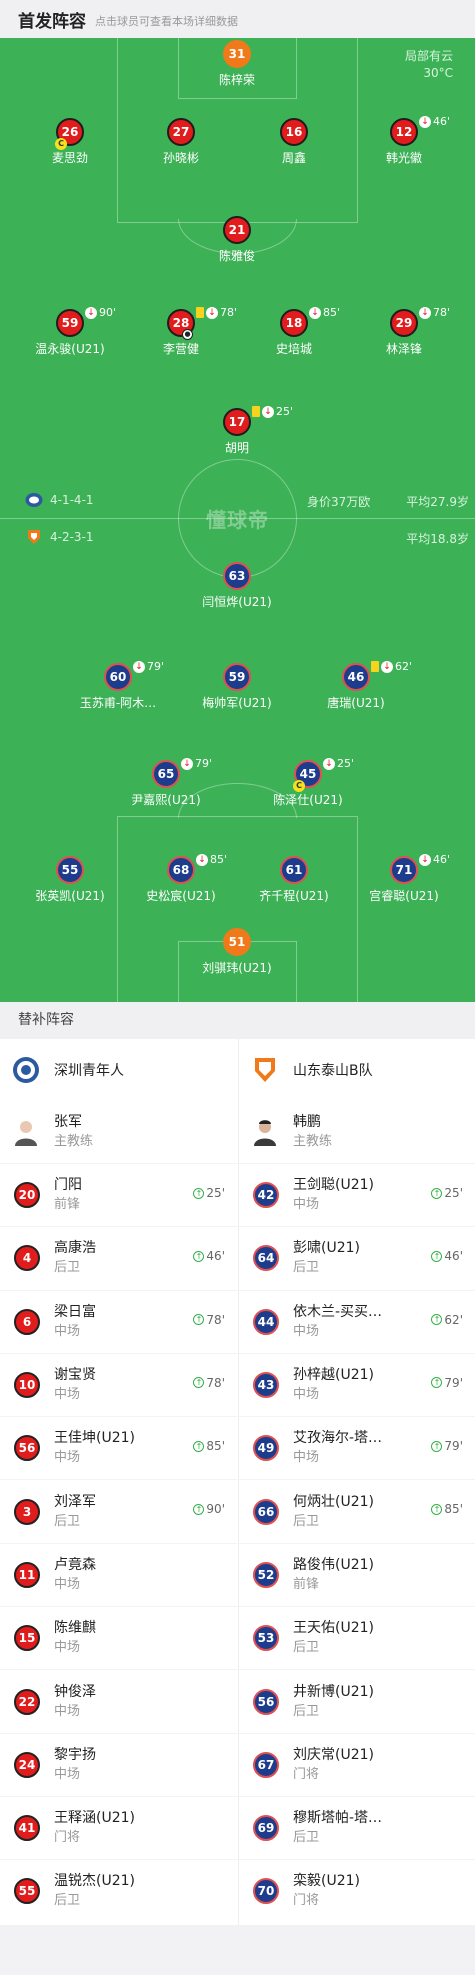 This screenshot has height=1975, width=475. Describe the element at coordinates (266, 1638) in the screenshot. I see `sub-player-number: 53` at that location.